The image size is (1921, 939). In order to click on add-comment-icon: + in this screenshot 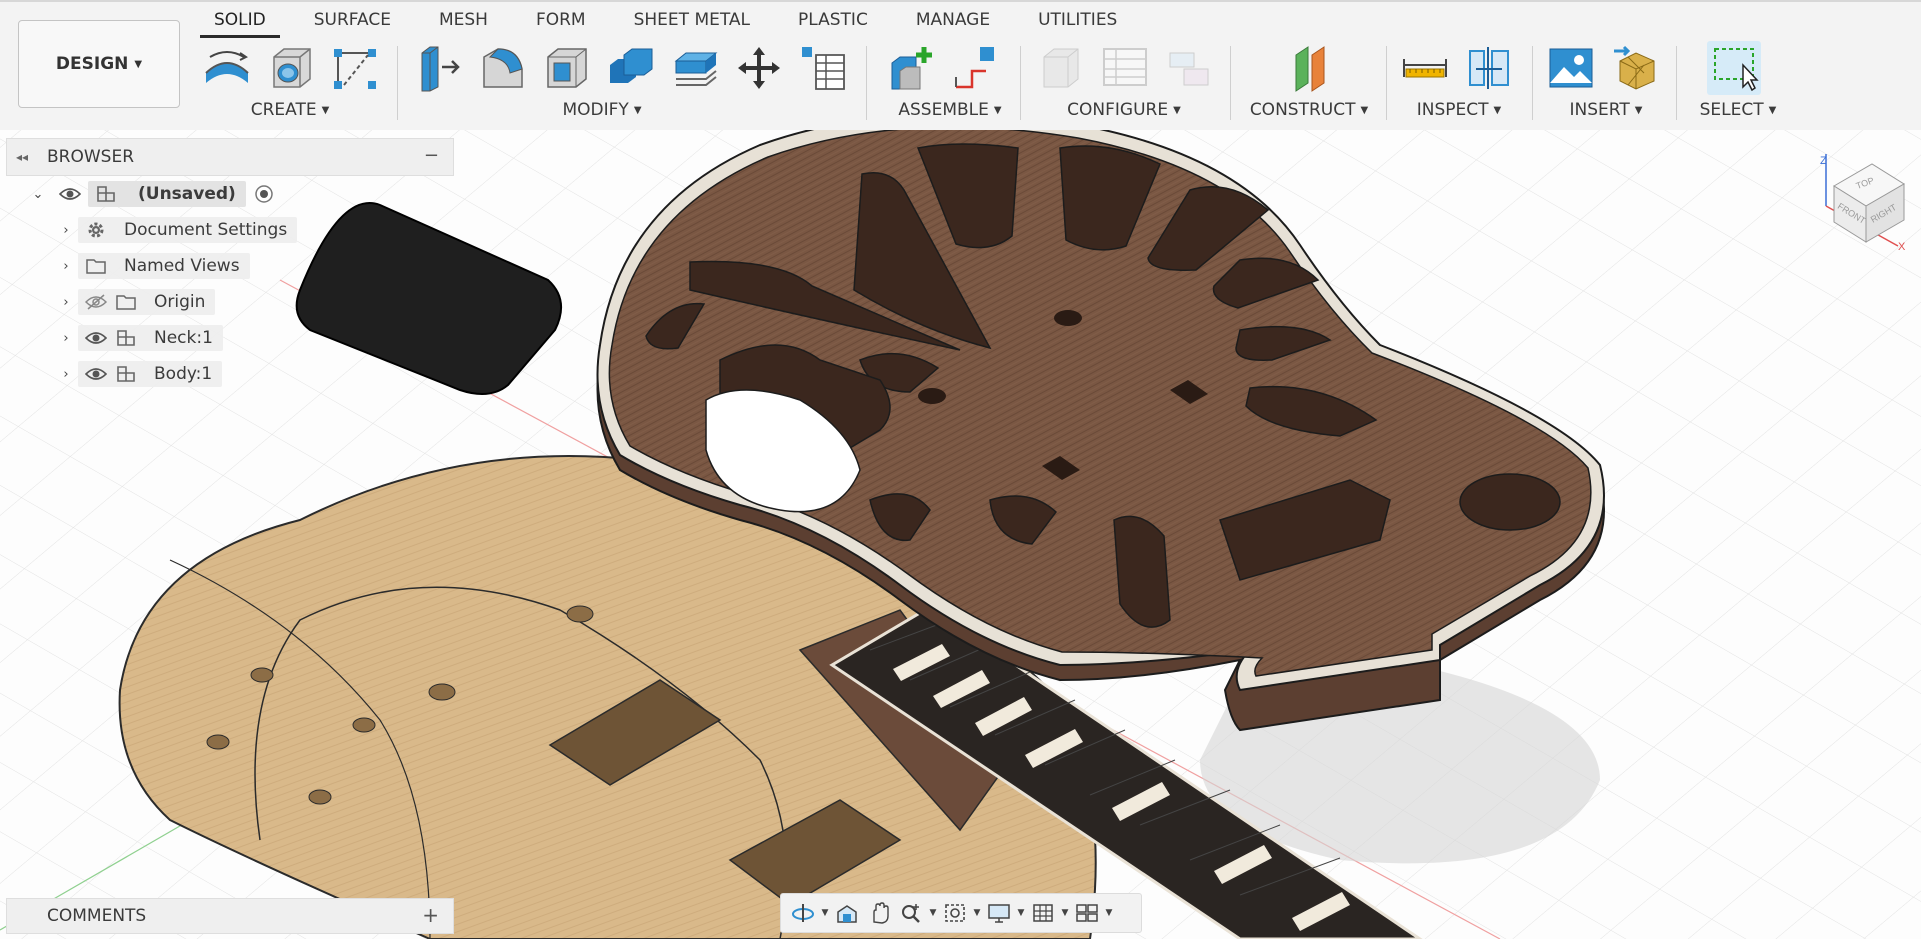, I will do `click(430, 915)`.